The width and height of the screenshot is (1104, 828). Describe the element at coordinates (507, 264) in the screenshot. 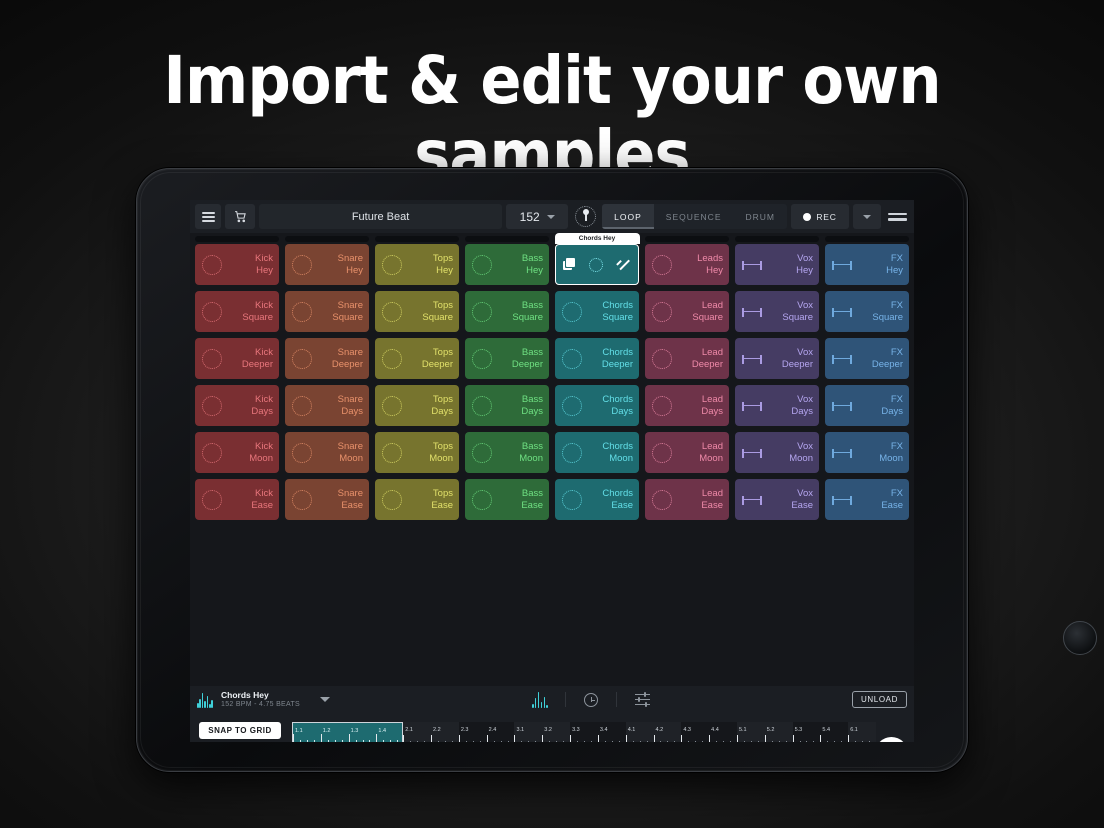

I see `pad-bass-hey: Bass Hey` at that location.